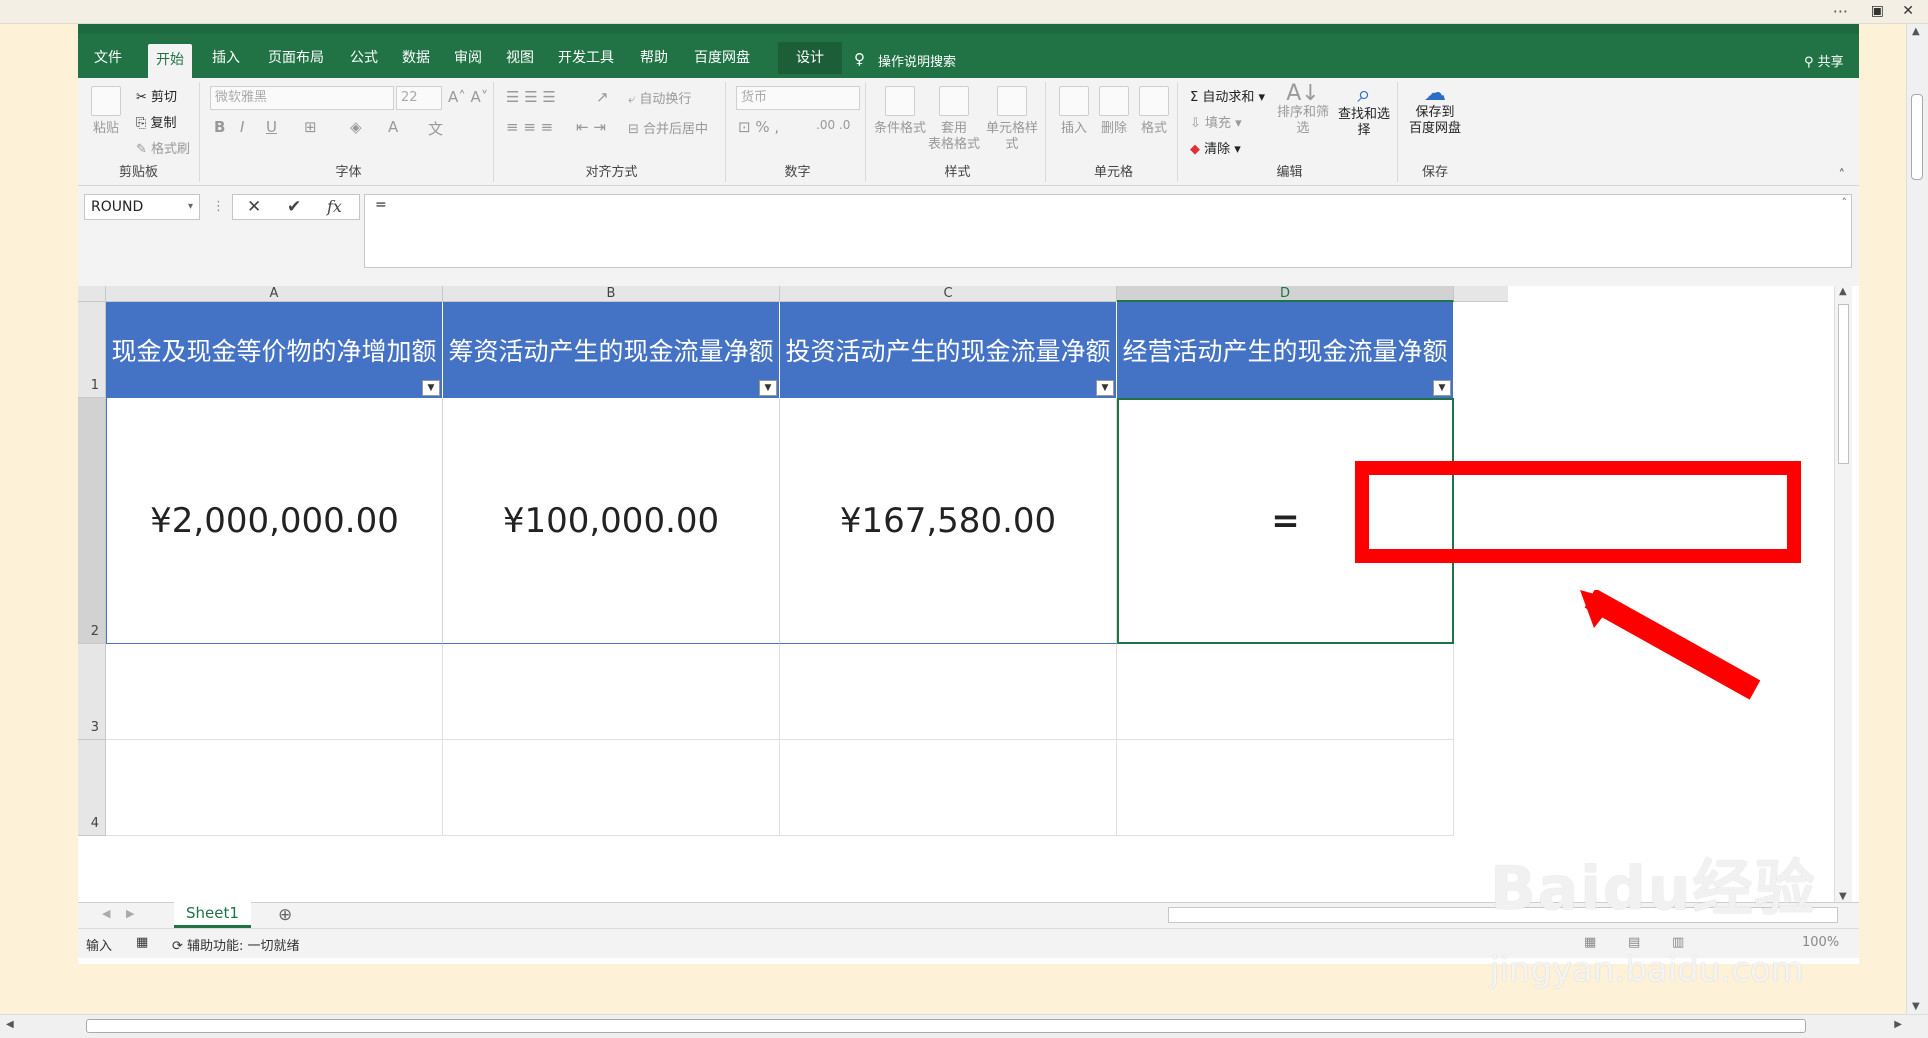 The width and height of the screenshot is (1928, 1038). What do you see at coordinates (1215, 147) in the screenshot?
I see `clear-button: ◆ 清除 ▾` at bounding box center [1215, 147].